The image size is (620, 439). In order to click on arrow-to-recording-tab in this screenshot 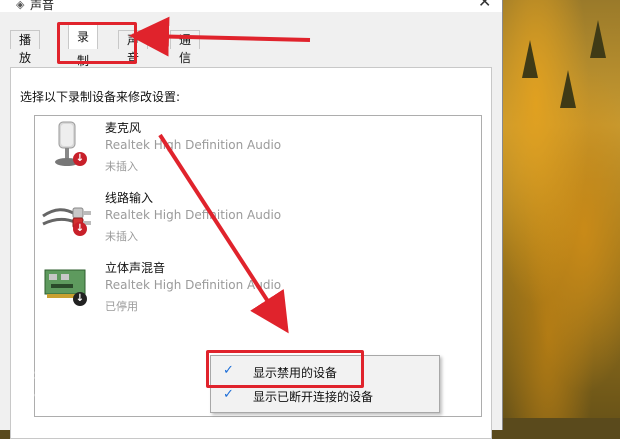, I will do `click(220, 36)`.